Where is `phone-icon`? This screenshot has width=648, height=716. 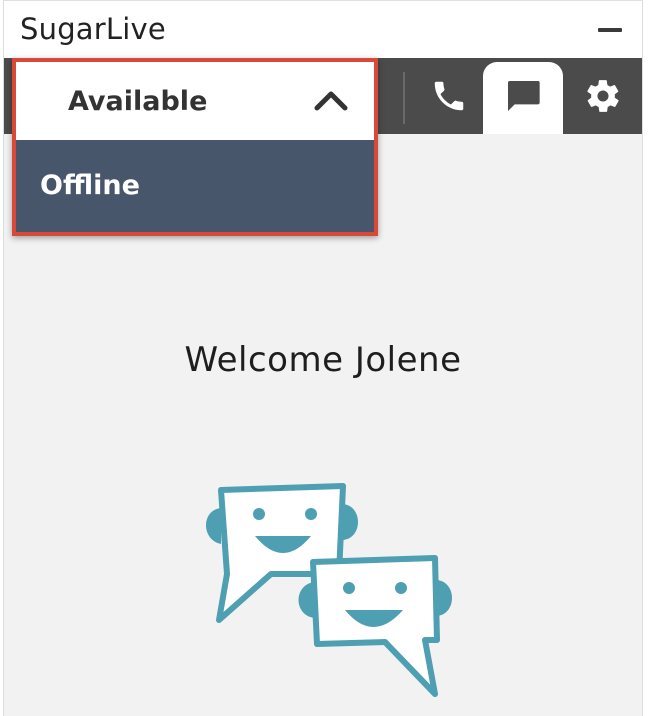 phone-icon is located at coordinates (449, 96).